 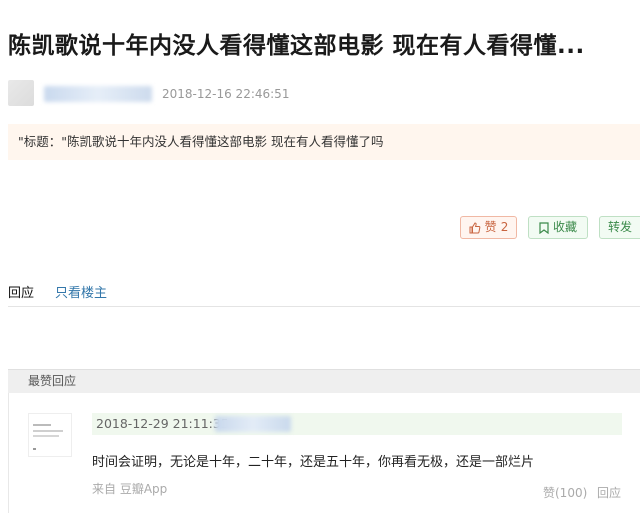 What do you see at coordinates (21, 291) in the screenshot?
I see `tab-reply: 回应` at bounding box center [21, 291].